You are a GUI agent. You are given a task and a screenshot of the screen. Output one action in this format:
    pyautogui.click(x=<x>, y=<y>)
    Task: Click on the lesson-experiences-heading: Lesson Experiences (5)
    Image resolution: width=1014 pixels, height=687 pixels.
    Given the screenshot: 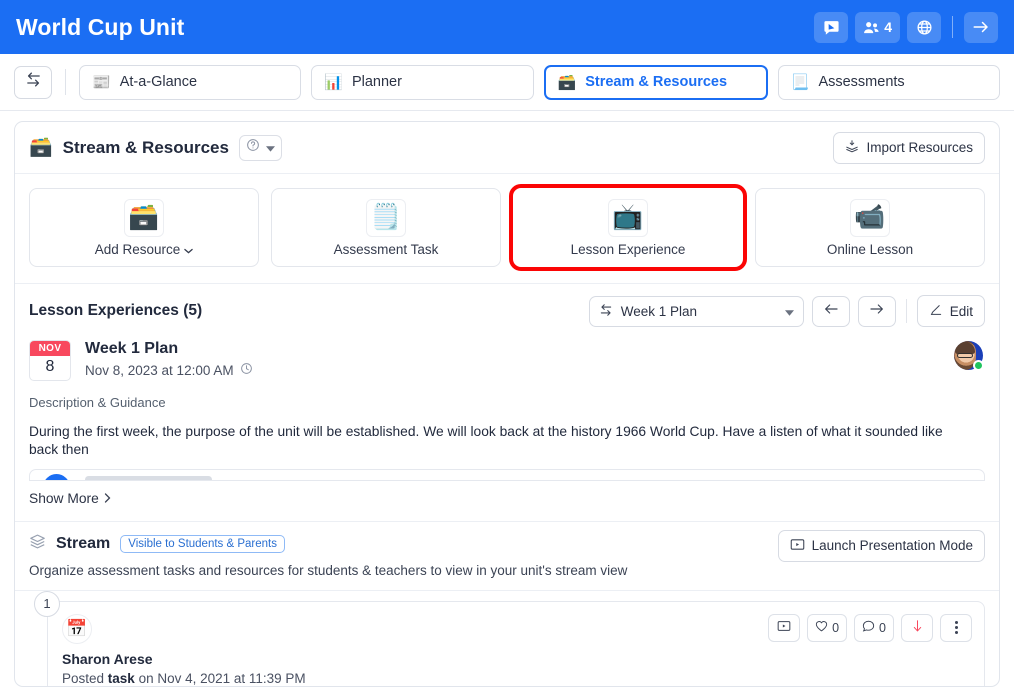 What is the action you would take?
    pyautogui.click(x=116, y=310)
    